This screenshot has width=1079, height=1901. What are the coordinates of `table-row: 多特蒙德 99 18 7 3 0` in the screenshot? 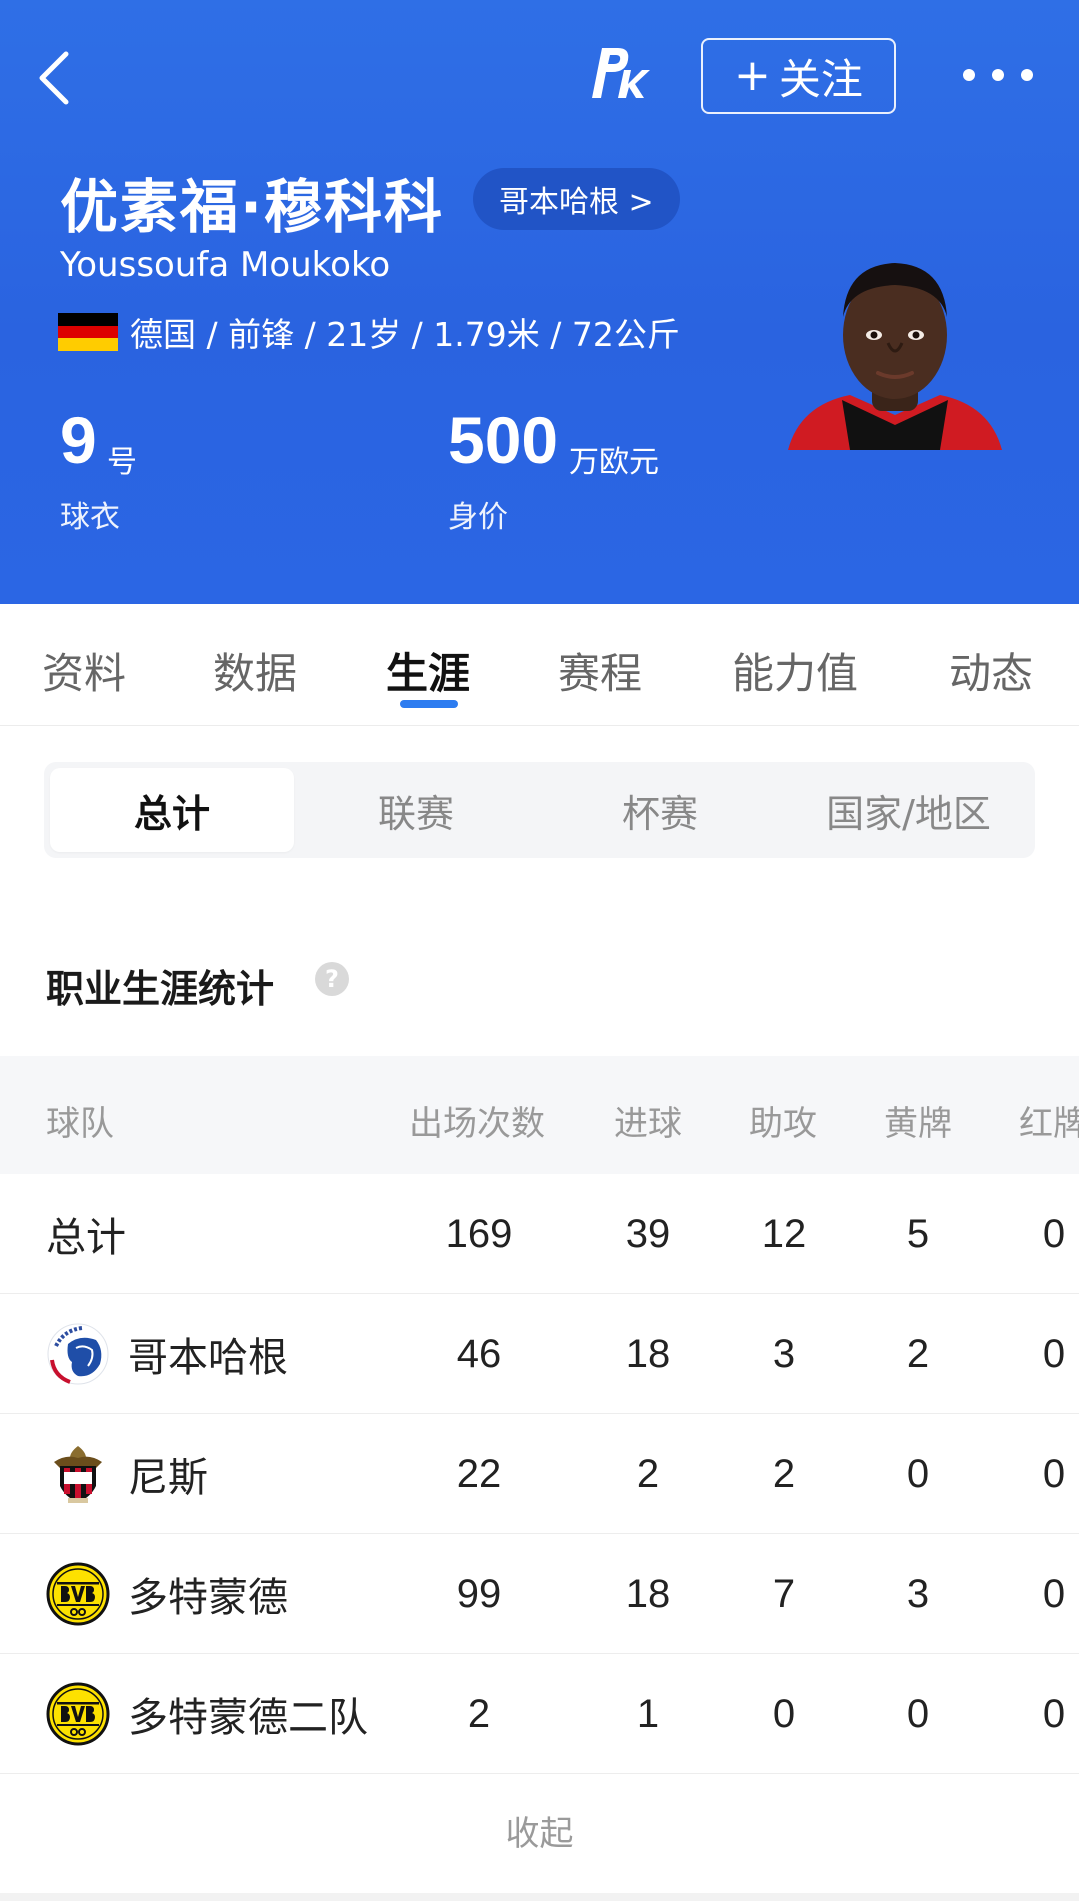 It's located at (539, 1594).